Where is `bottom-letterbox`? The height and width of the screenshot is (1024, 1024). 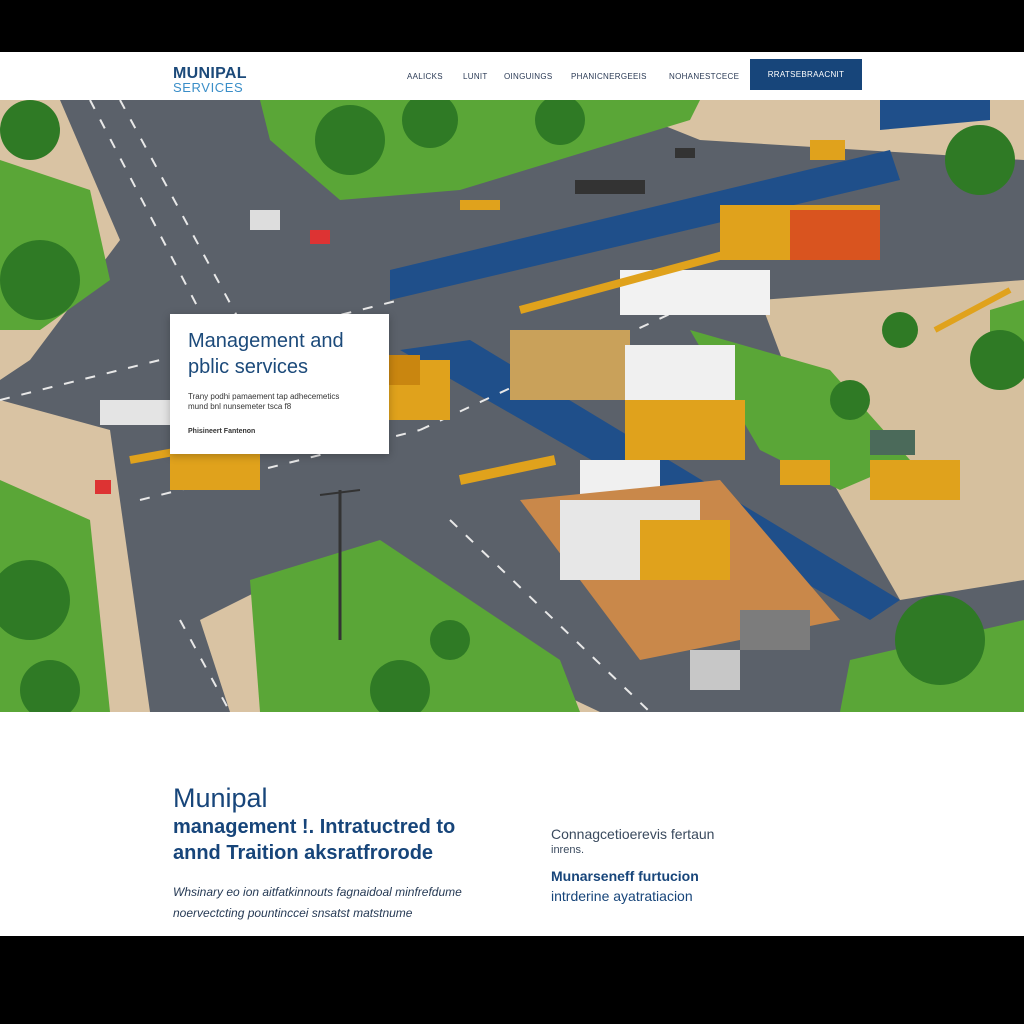
bottom-letterbox is located at coordinates (512, 980).